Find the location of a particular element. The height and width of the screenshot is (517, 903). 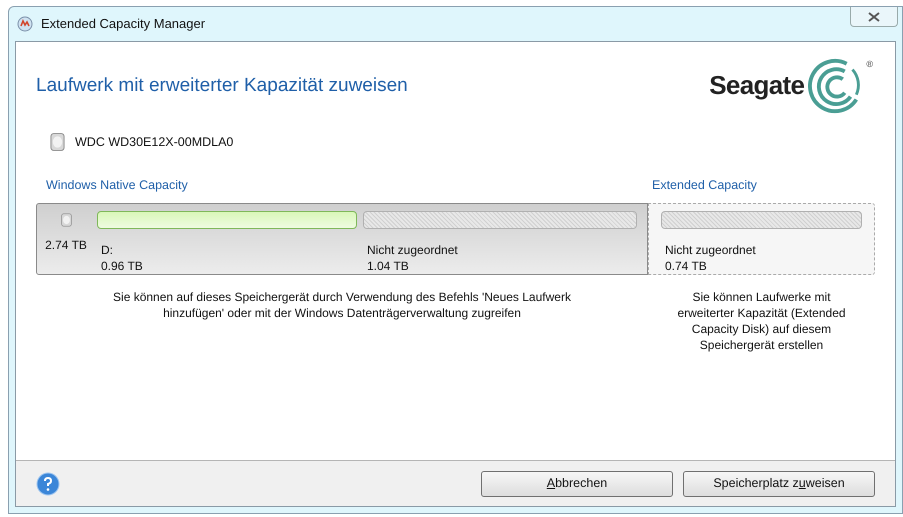

disk-total: 2.74 TB is located at coordinates (66, 245).